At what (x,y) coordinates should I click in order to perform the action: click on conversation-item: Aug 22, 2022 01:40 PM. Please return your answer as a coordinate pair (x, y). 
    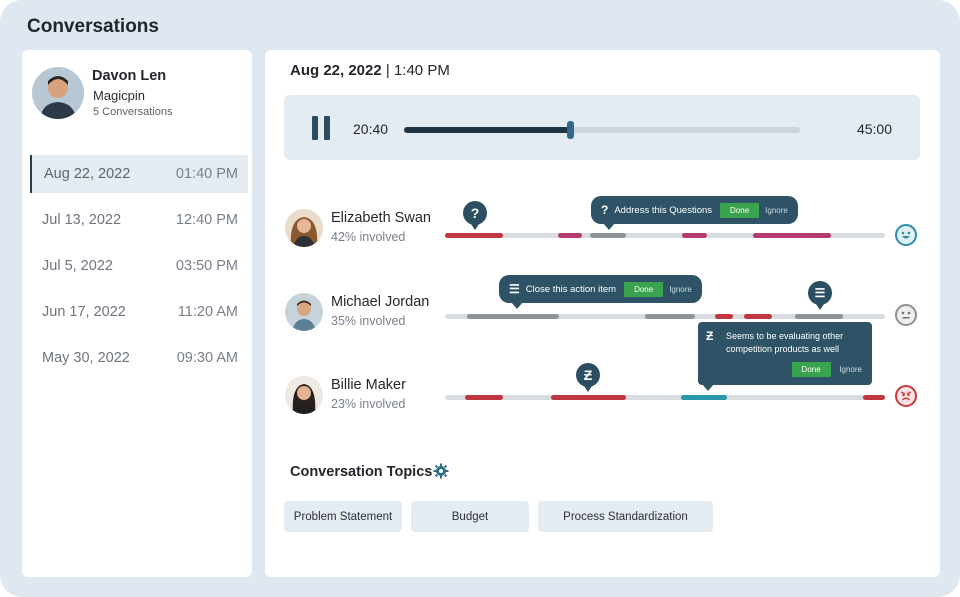
    Looking at the image, I should click on (139, 174).